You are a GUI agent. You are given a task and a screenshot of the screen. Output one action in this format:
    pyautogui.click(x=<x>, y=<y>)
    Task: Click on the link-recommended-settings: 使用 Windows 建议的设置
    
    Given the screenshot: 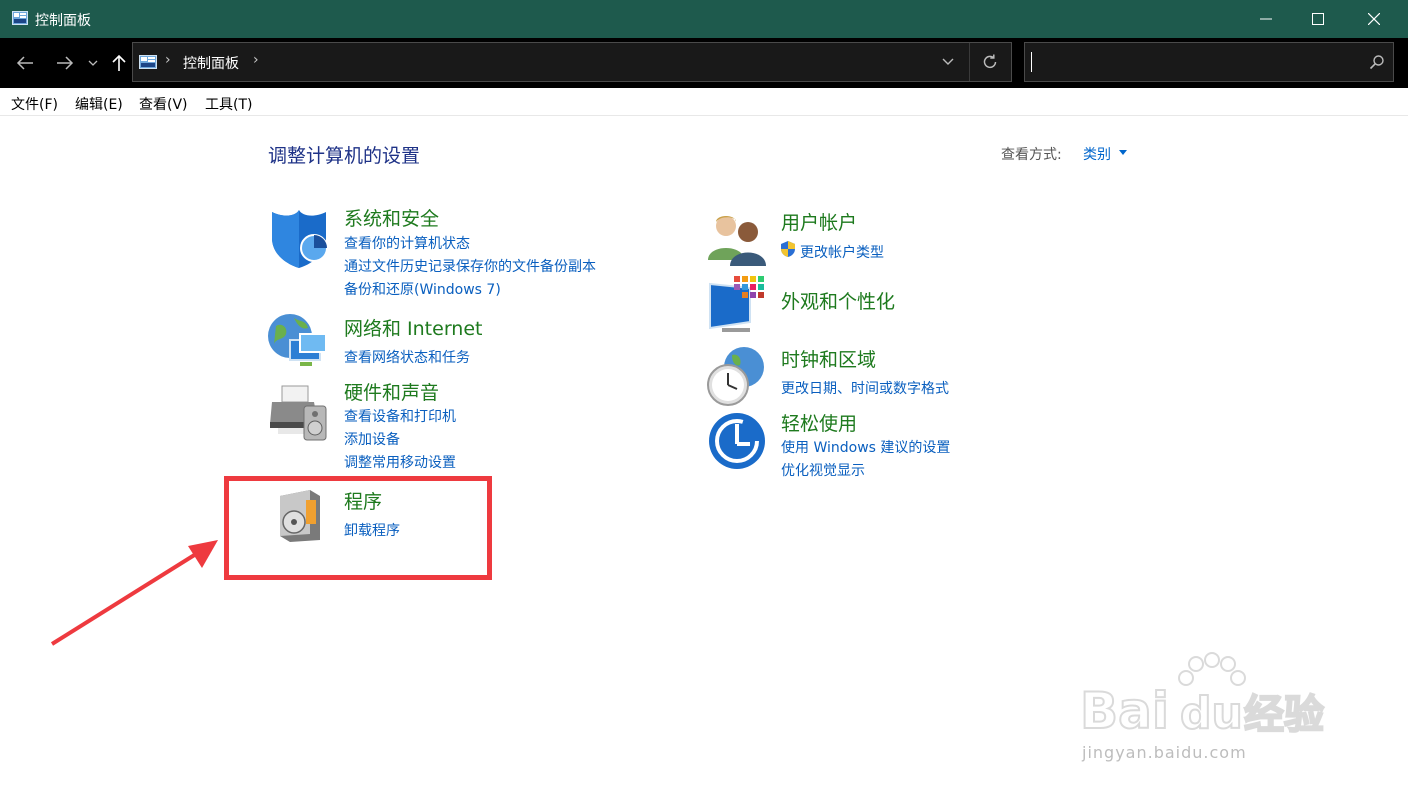 What is the action you would take?
    pyautogui.click(x=865, y=447)
    